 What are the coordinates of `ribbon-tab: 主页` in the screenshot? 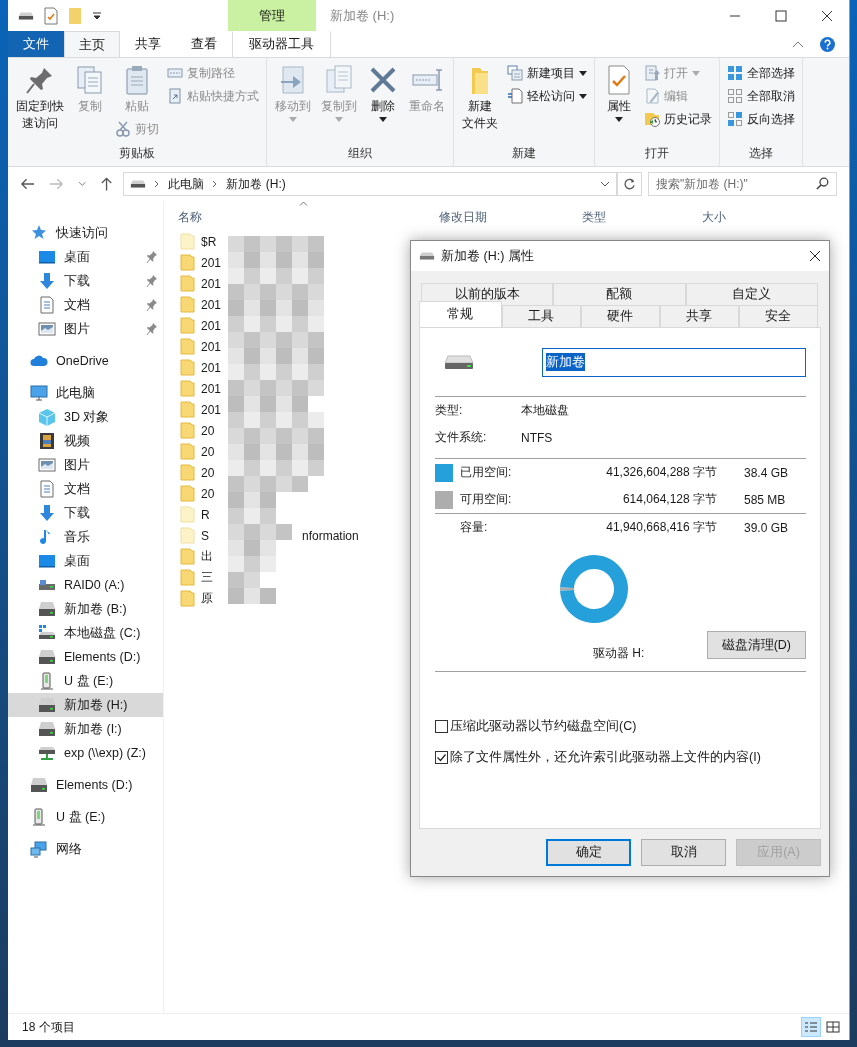 It's located at (92, 44).